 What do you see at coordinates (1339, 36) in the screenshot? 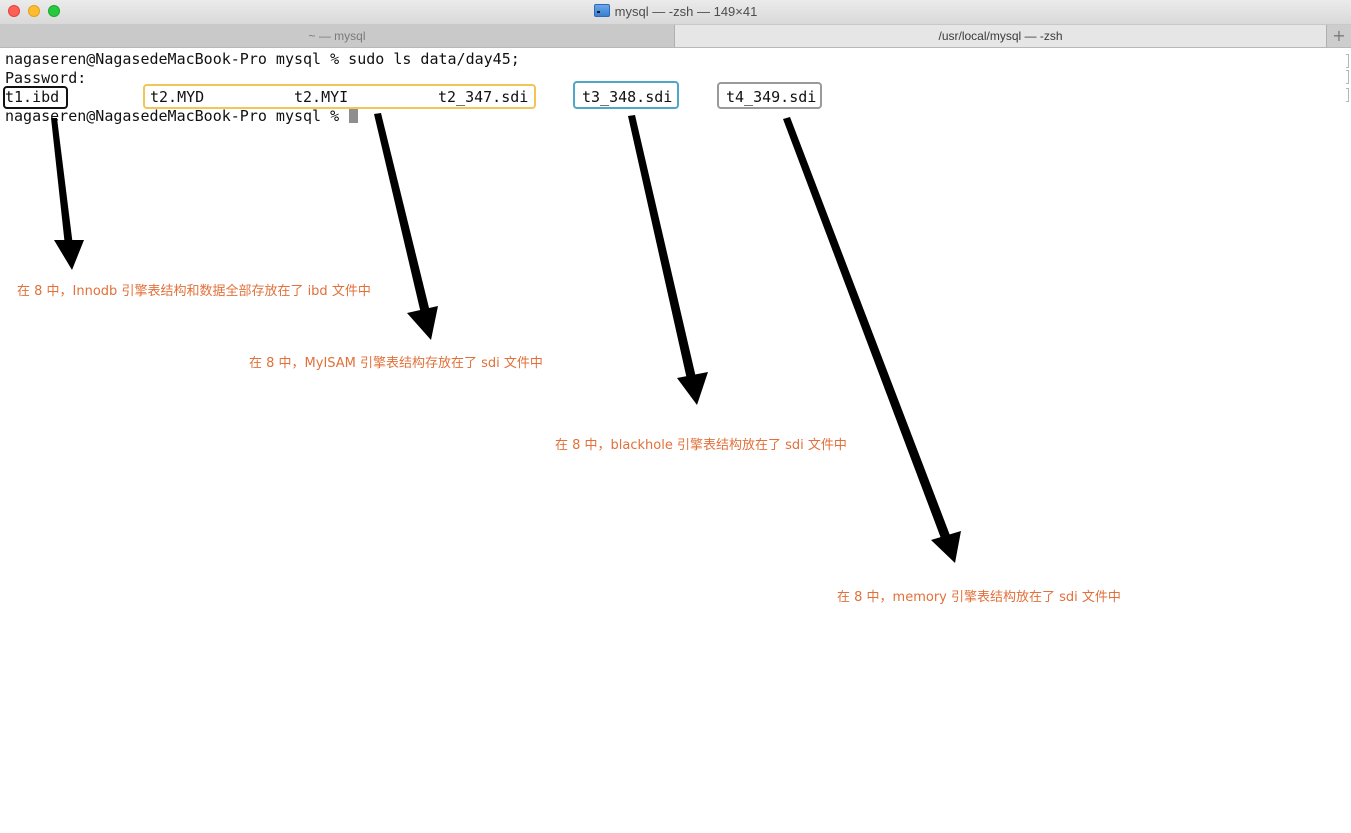
I see `new-tab-button: +` at bounding box center [1339, 36].